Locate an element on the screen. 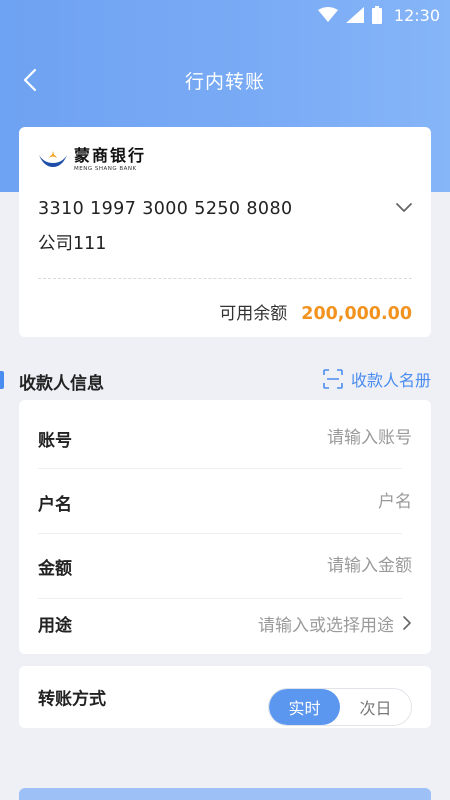 Image resolution: width=450 pixels, height=800 pixels. payee-book-button: 收款人名册 is located at coordinates (377, 379).